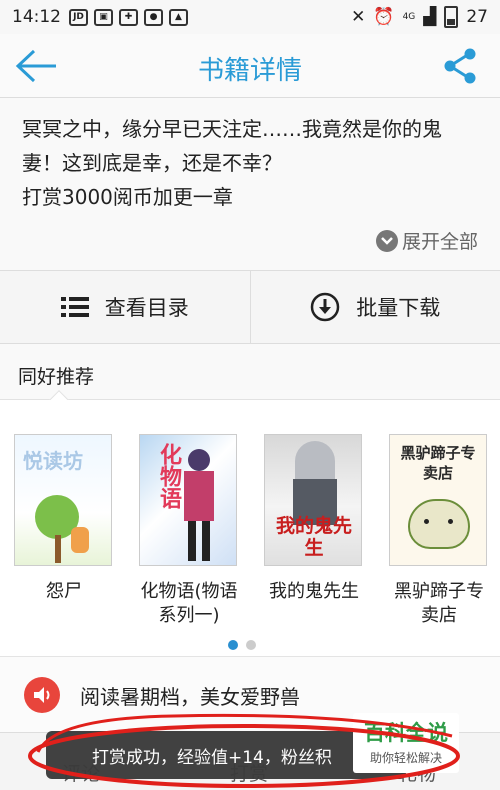  Describe the element at coordinates (438, 463) in the screenshot. I see `cover-title: 黑驴蹄子专卖店` at that location.